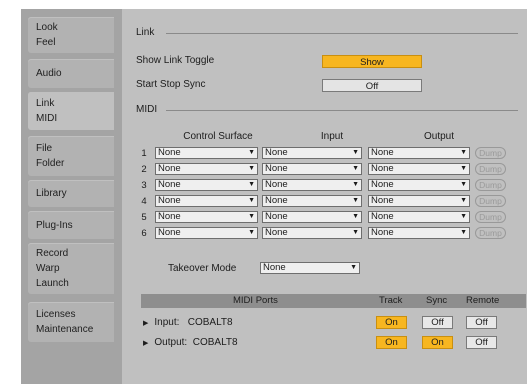 The image size is (527, 384). What do you see at coordinates (175, 60) in the screenshot?
I see `show-link-toggle-label: Show Link Toggle` at bounding box center [175, 60].